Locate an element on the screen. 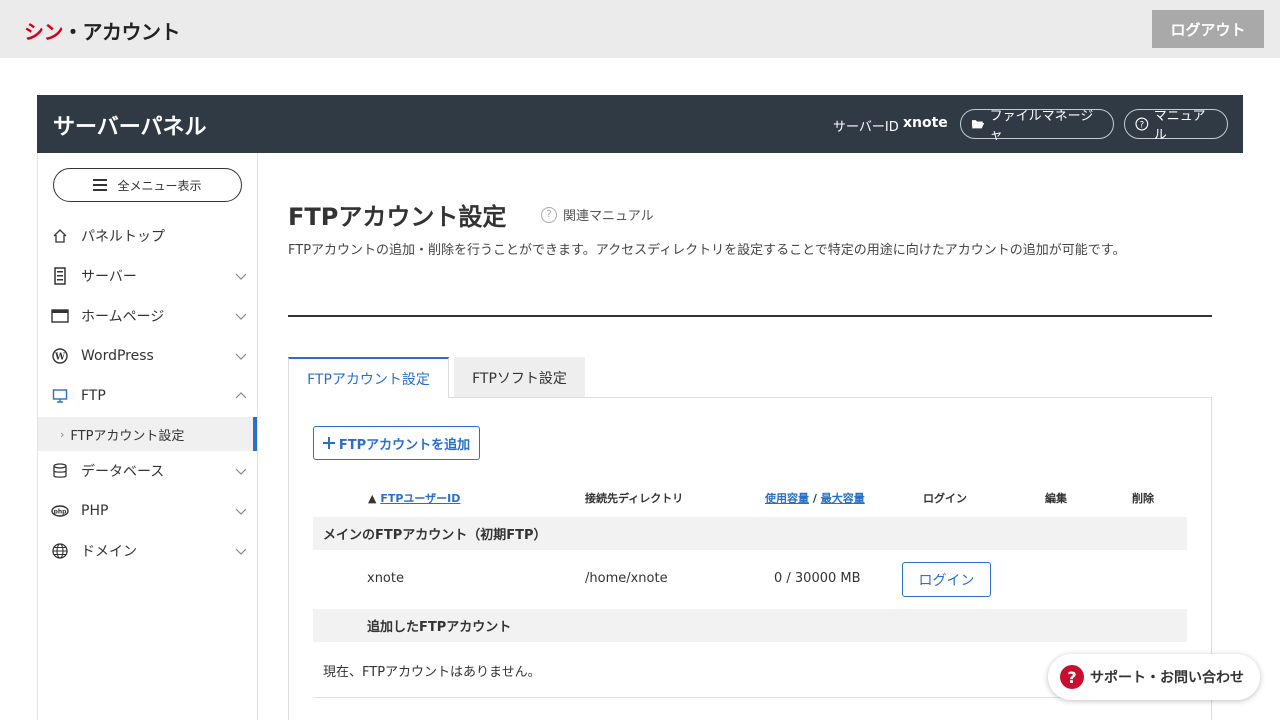 The height and width of the screenshot is (720, 1280). file-manager-label: ファイルマネージャ is located at coordinates (1041, 126).